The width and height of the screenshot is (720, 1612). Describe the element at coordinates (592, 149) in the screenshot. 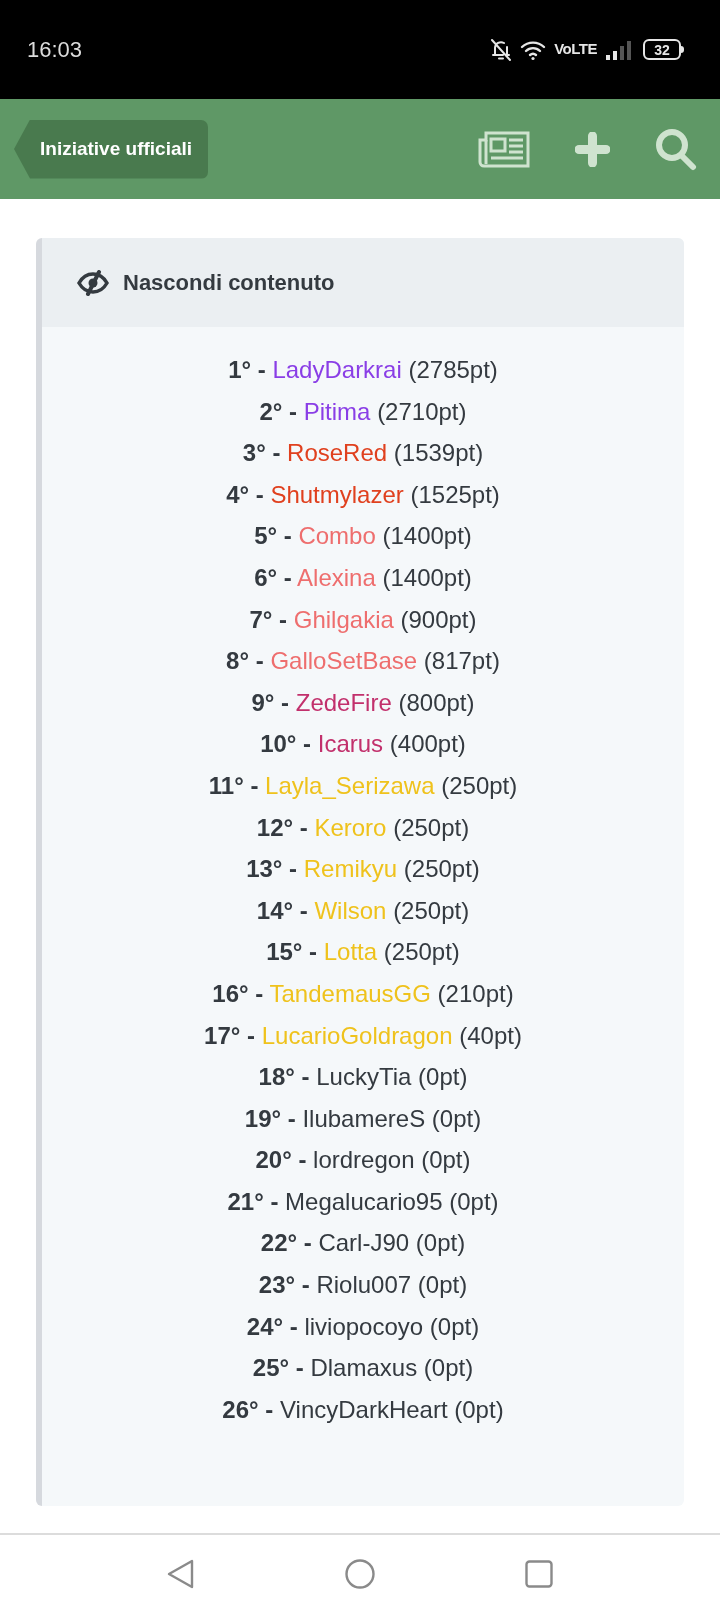

I see `plus-icon` at that location.